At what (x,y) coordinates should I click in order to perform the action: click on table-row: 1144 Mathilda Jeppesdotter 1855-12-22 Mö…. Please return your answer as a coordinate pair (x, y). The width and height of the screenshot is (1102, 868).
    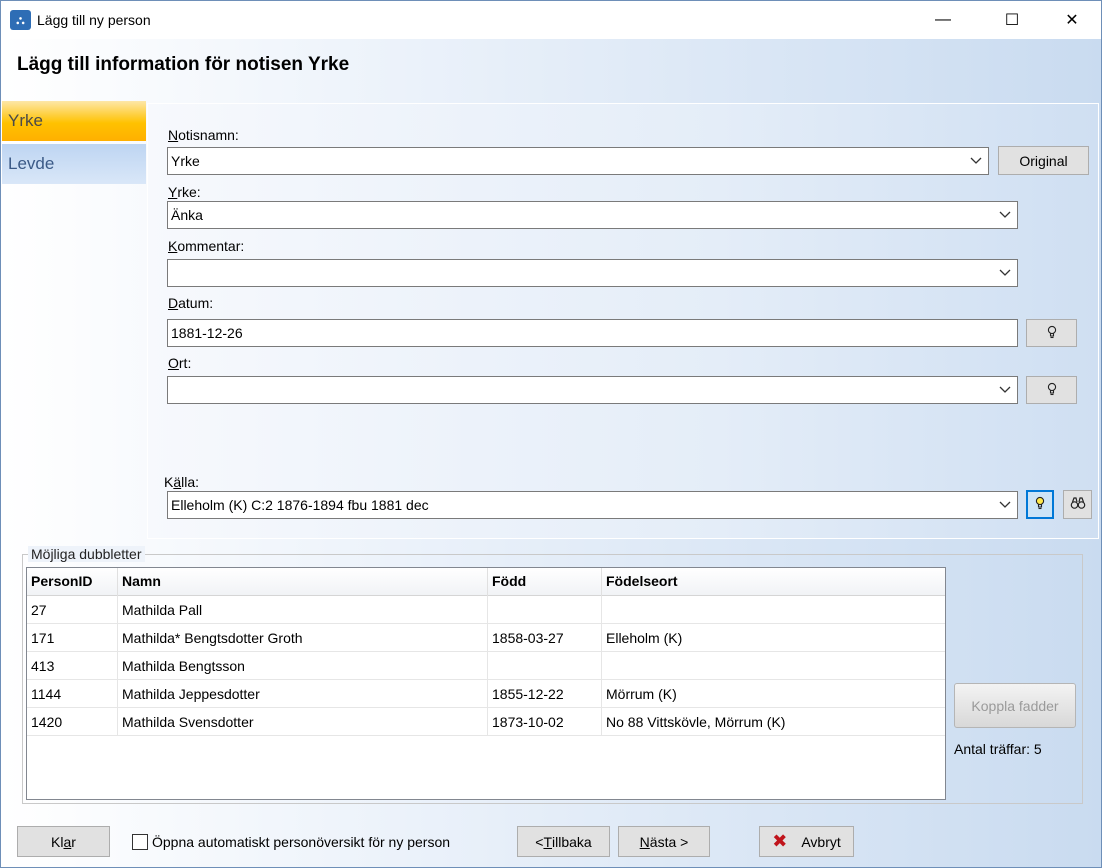
    Looking at the image, I should click on (486, 694).